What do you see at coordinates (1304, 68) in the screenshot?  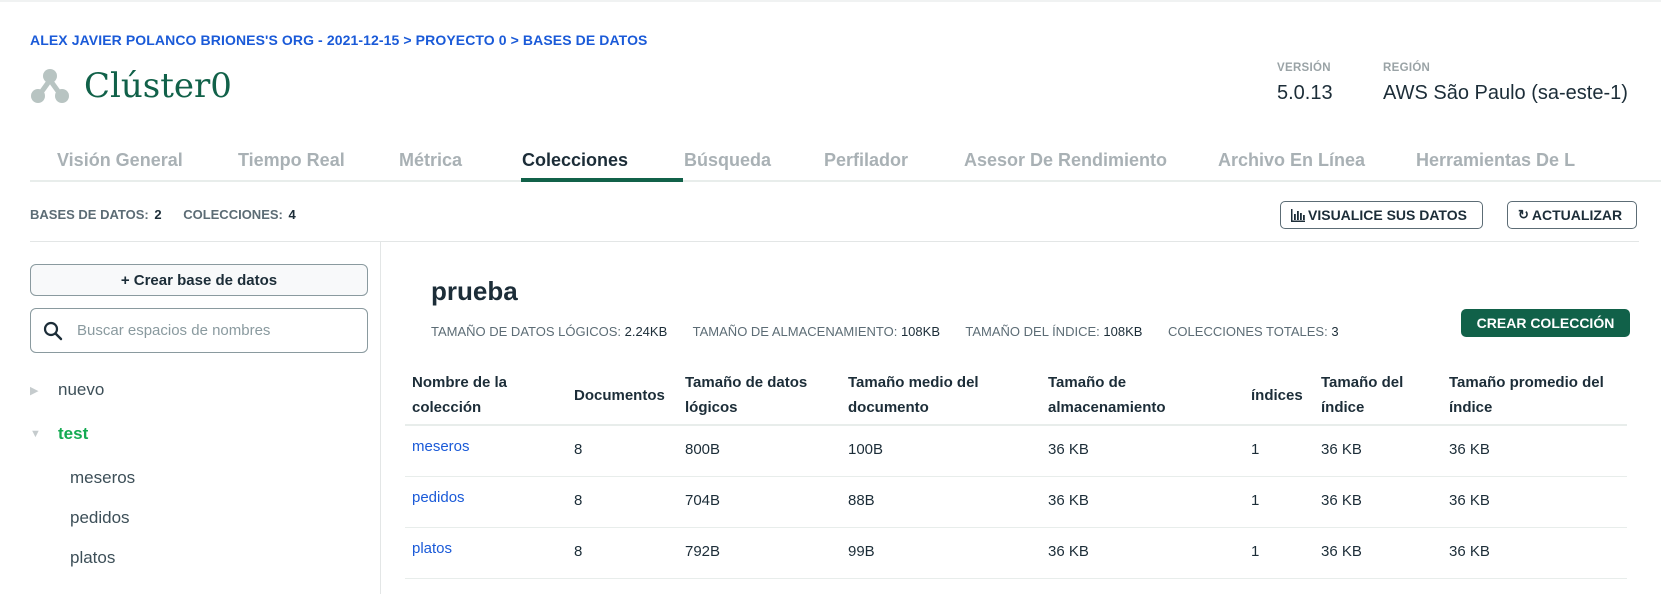 I see `version-label: VERSIÓN` at bounding box center [1304, 68].